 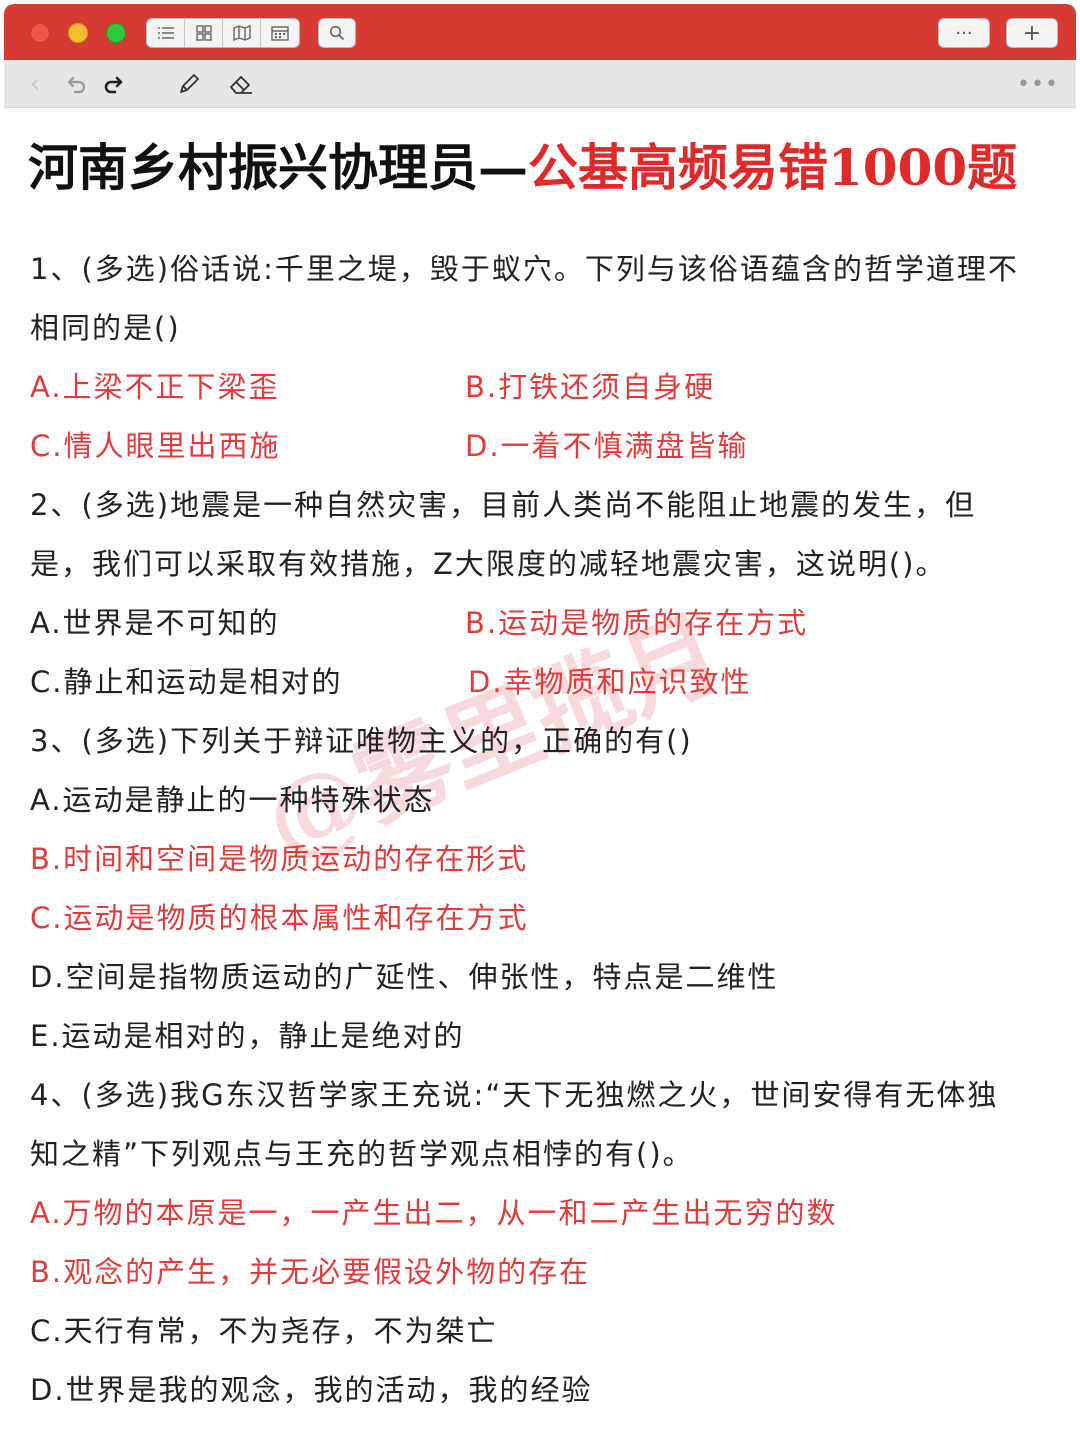 What do you see at coordinates (278, 167) in the screenshot?
I see `title-black-part: 河南乡村振兴协理员—` at bounding box center [278, 167].